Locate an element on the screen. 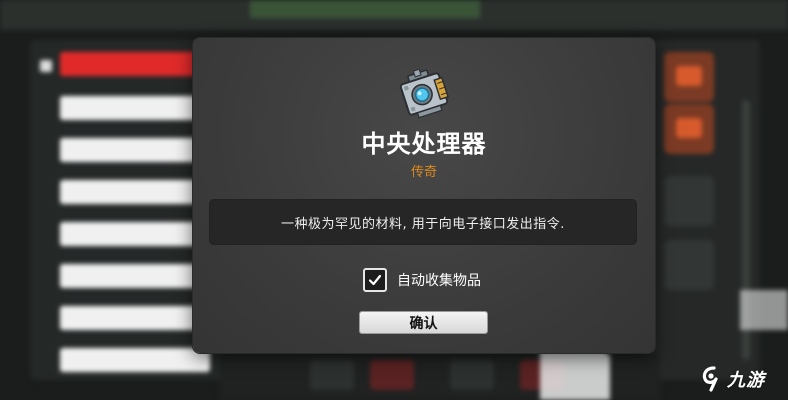 This screenshot has width=788, height=400. watermark-text: 九游 is located at coordinates (746, 380).